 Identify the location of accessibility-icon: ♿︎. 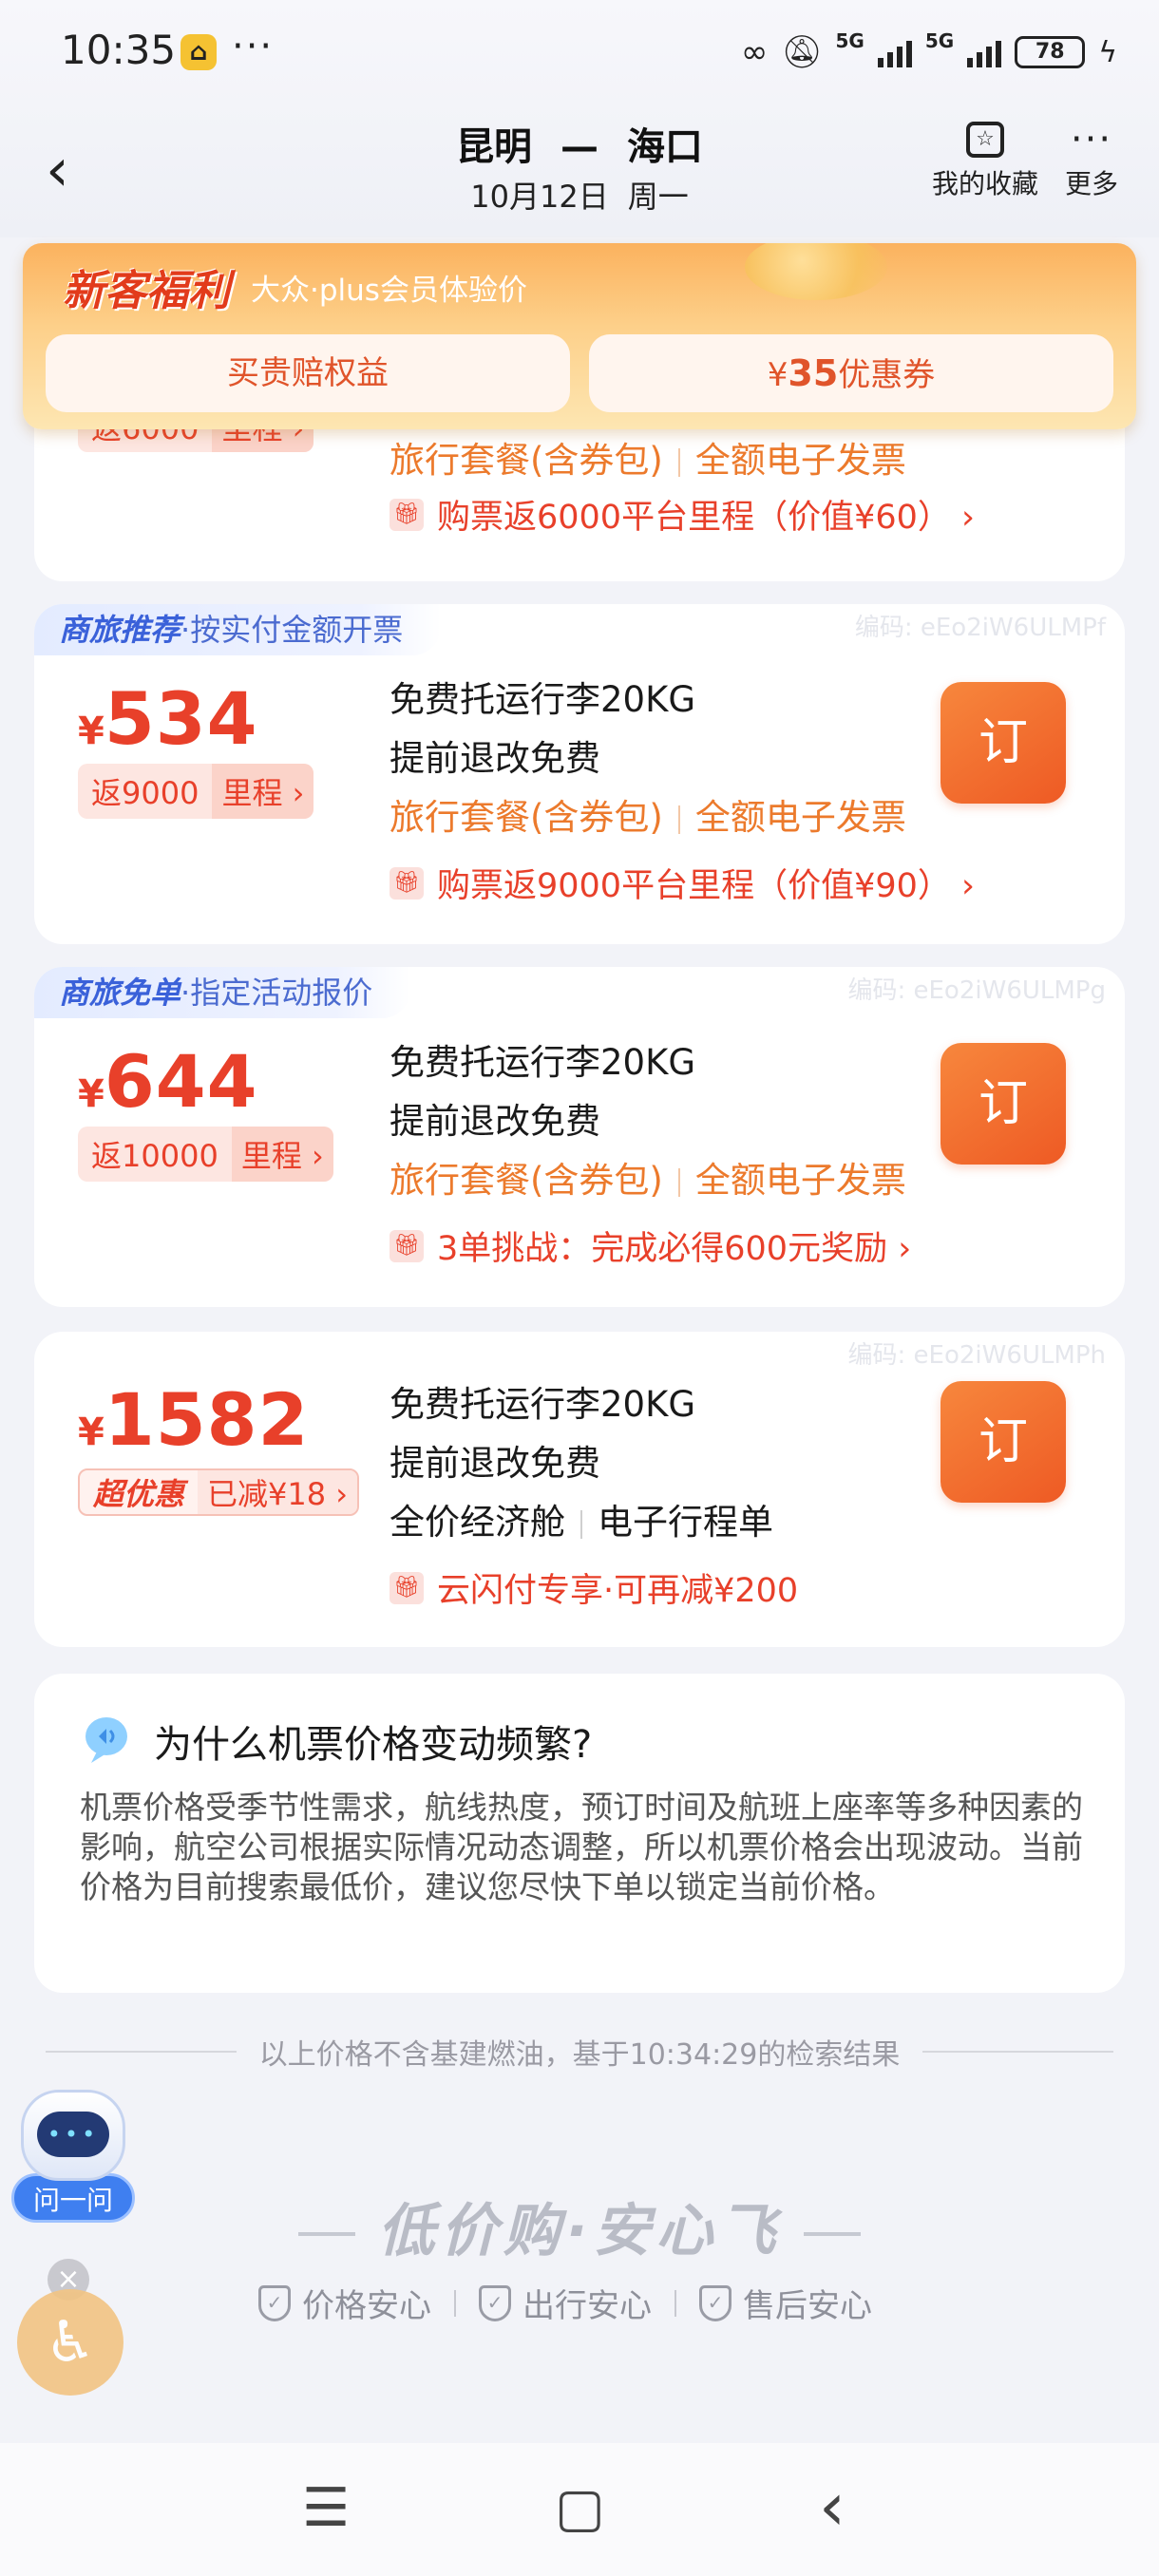
(70, 2342).